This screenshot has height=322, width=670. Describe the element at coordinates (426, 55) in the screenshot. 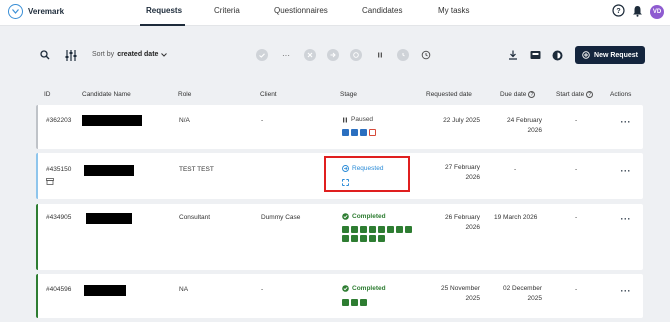

I see `history-icon` at that location.